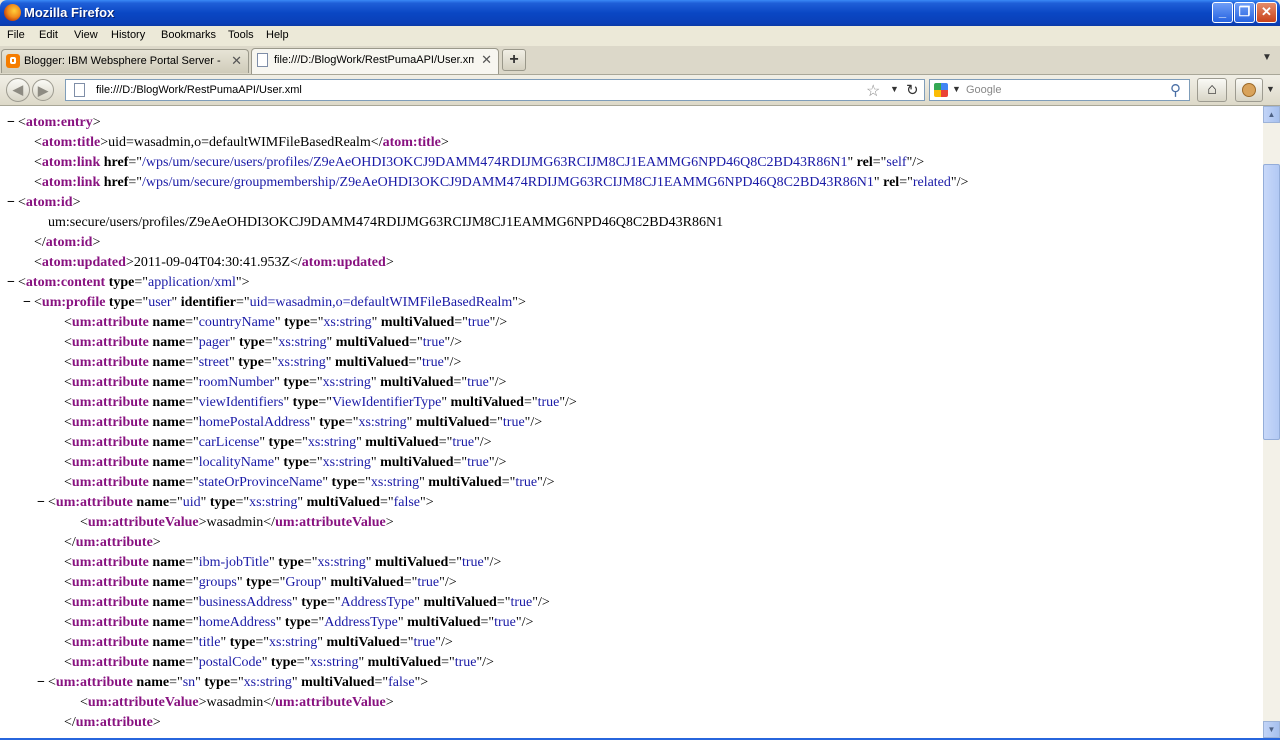  I want to click on xml-tag-name: atom:updated, so click(83, 262).